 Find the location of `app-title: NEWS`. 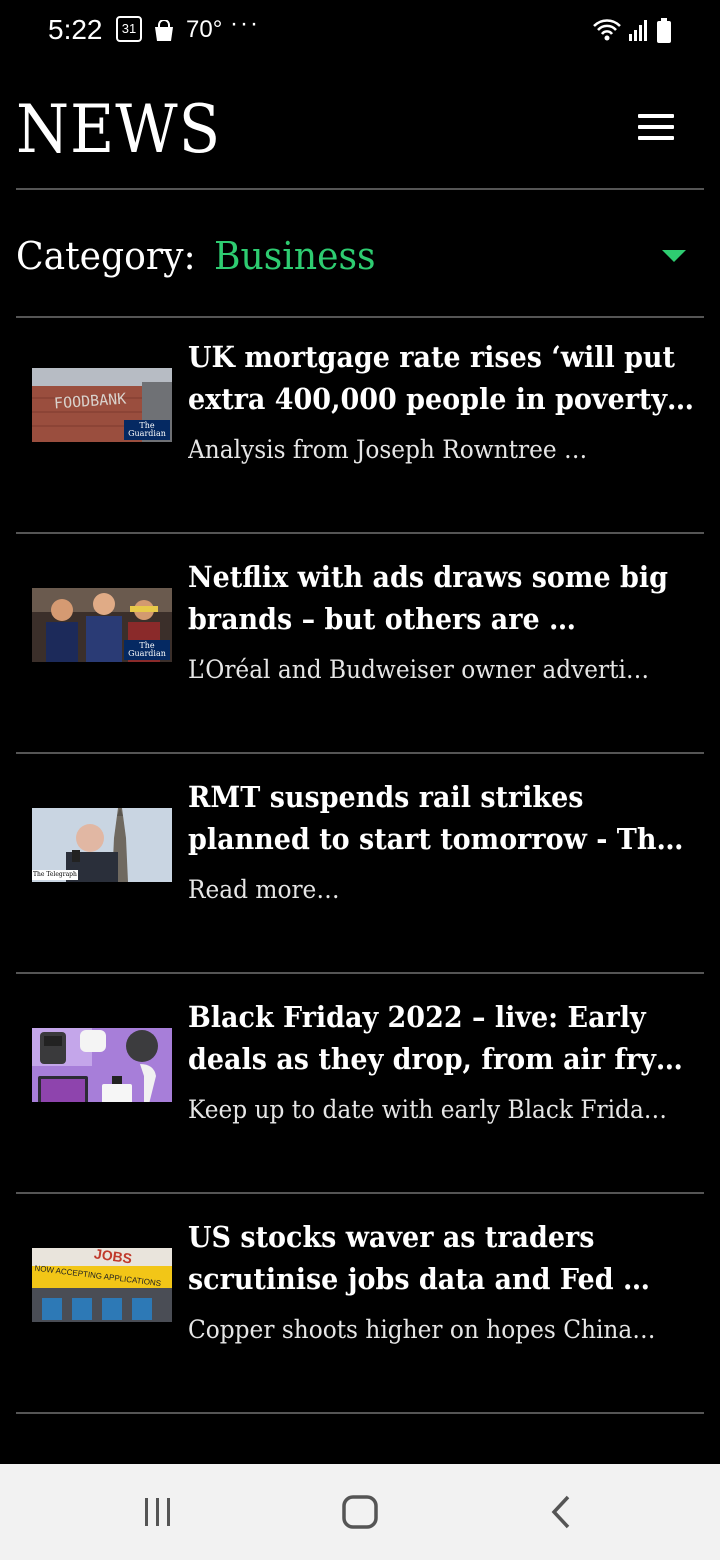

app-title: NEWS is located at coordinates (119, 129).